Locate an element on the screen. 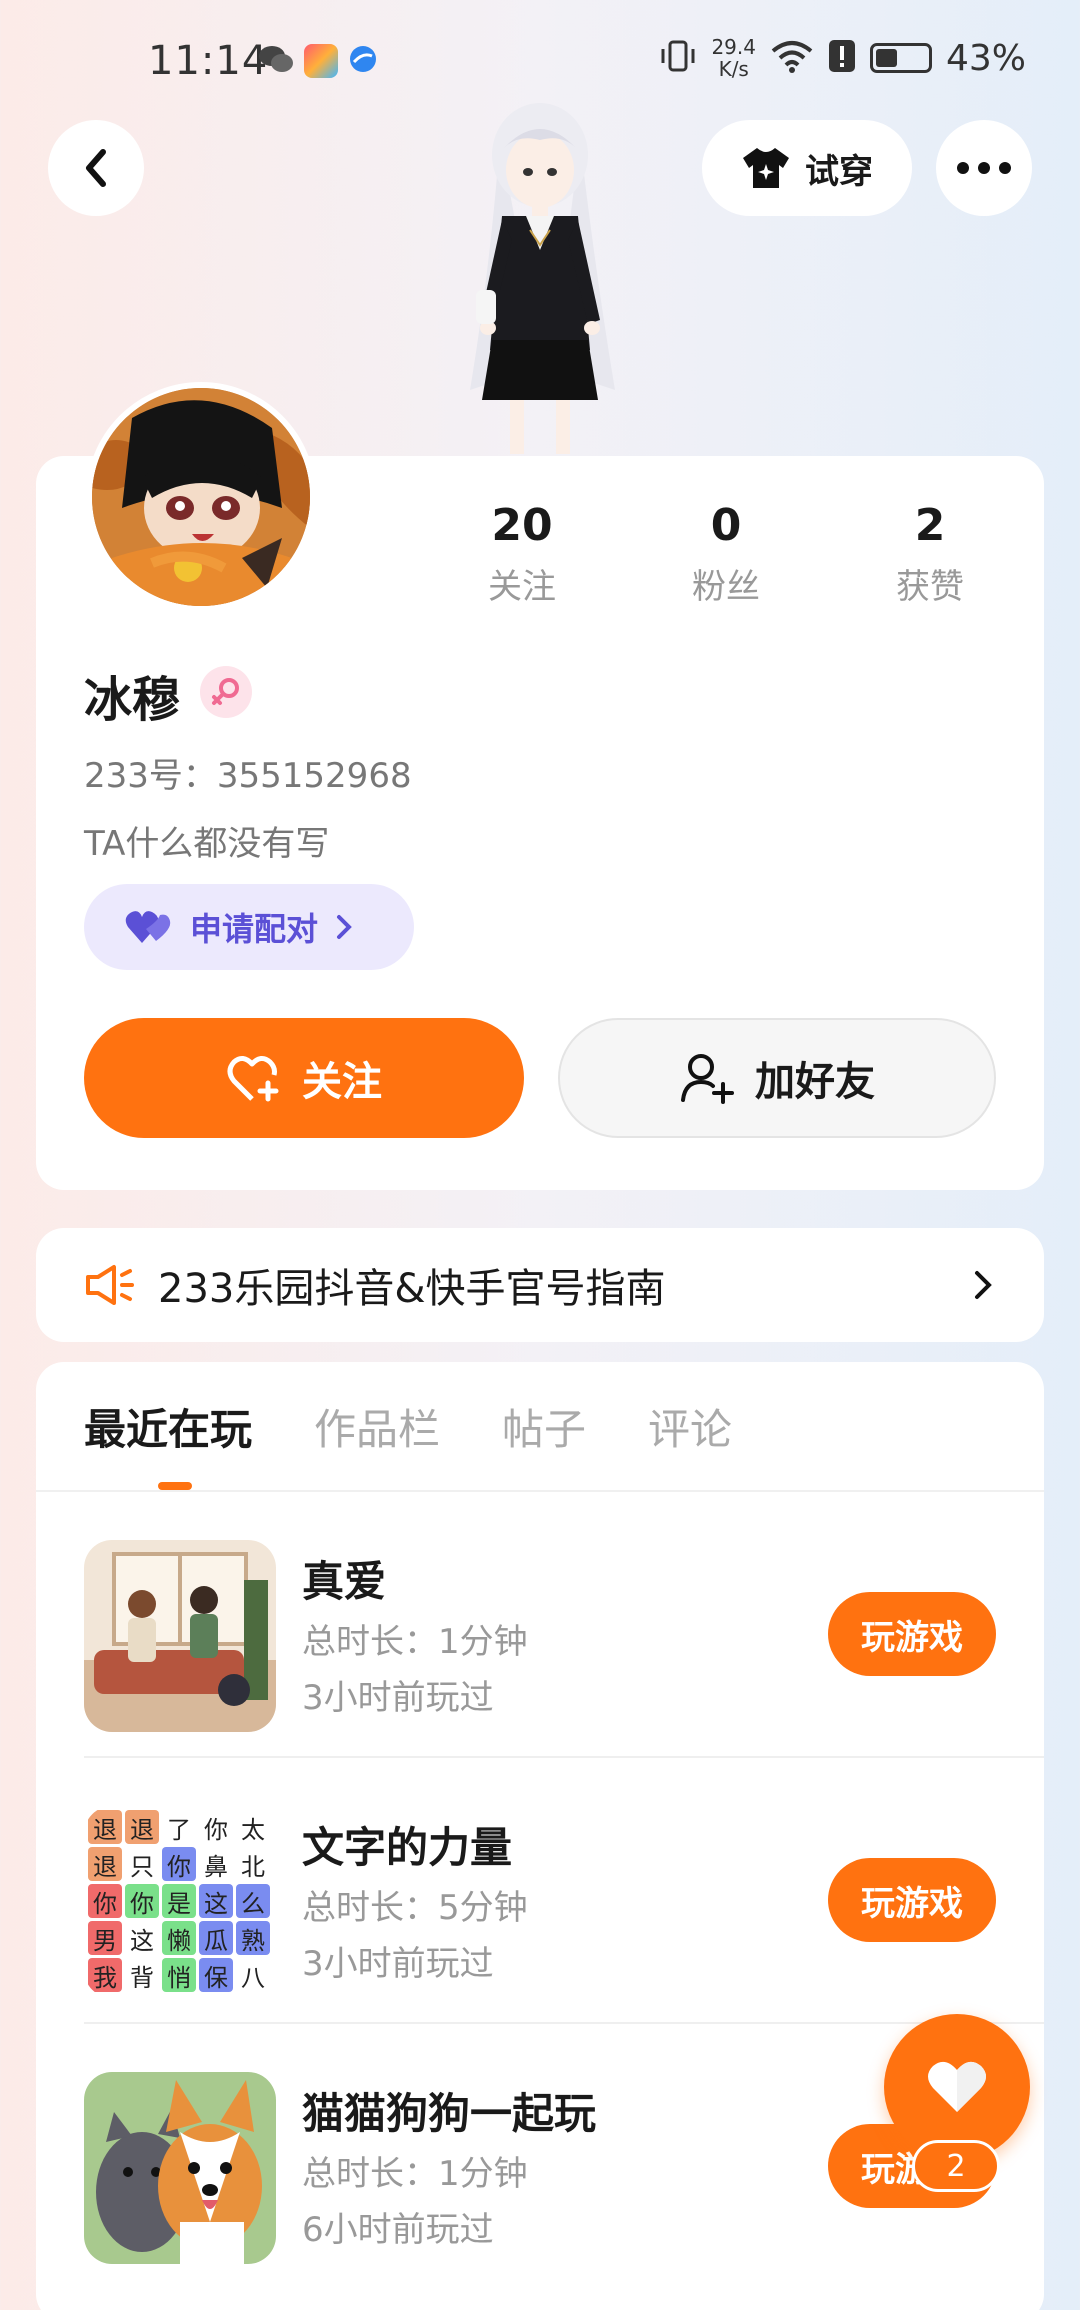 The height and width of the screenshot is (2310, 1080). tryon-button: 试穿 is located at coordinates (807, 168).